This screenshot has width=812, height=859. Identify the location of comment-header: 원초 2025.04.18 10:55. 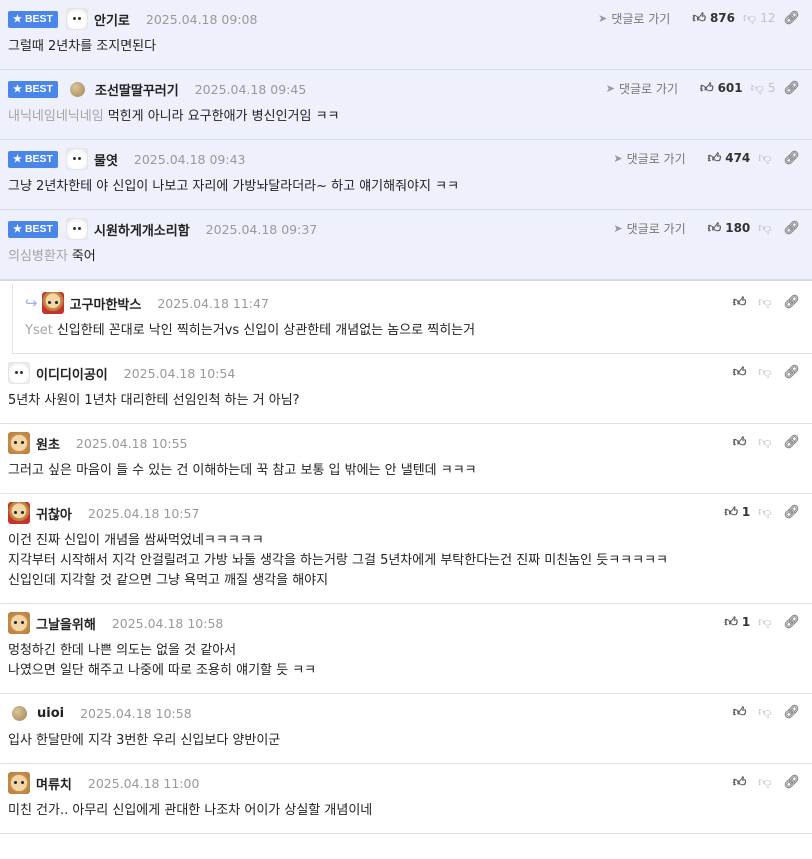
(410, 443).